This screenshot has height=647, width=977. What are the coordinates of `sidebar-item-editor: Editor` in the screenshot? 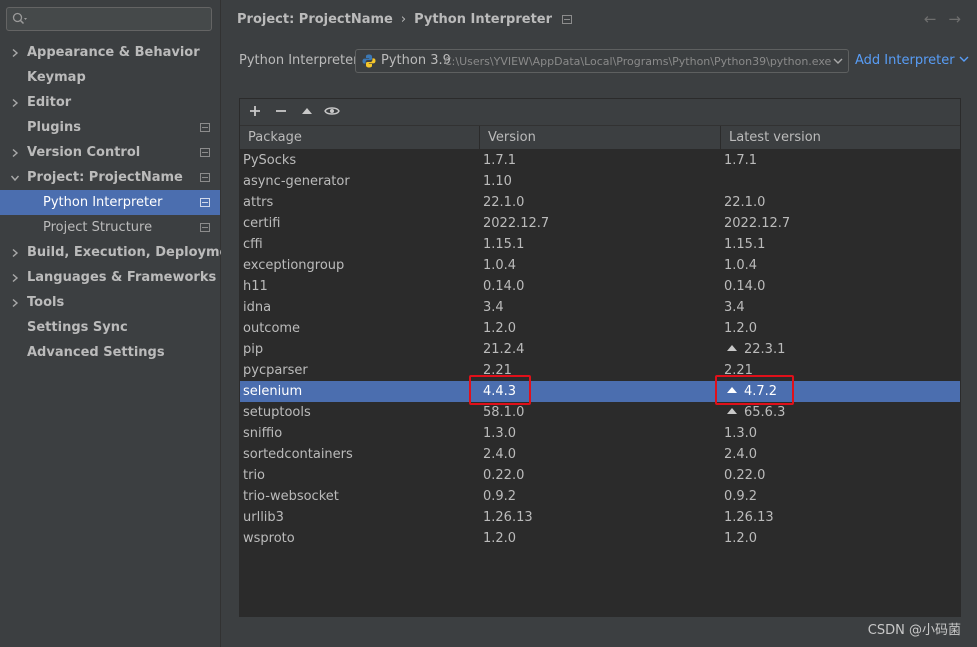 It's located at (110, 102).